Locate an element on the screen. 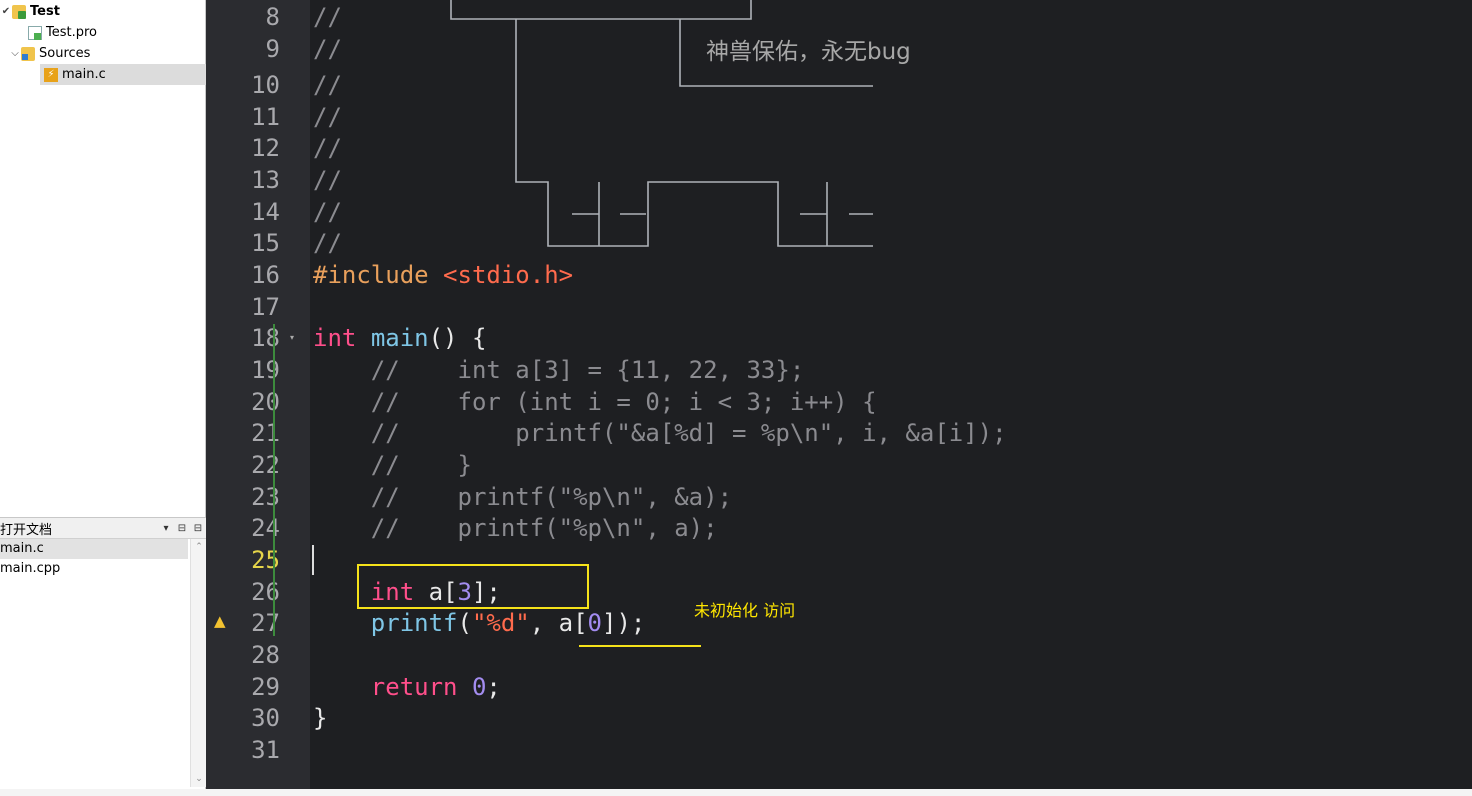 This screenshot has width=1472, height=796. line-number: 21 is located at coordinates (265, 433).